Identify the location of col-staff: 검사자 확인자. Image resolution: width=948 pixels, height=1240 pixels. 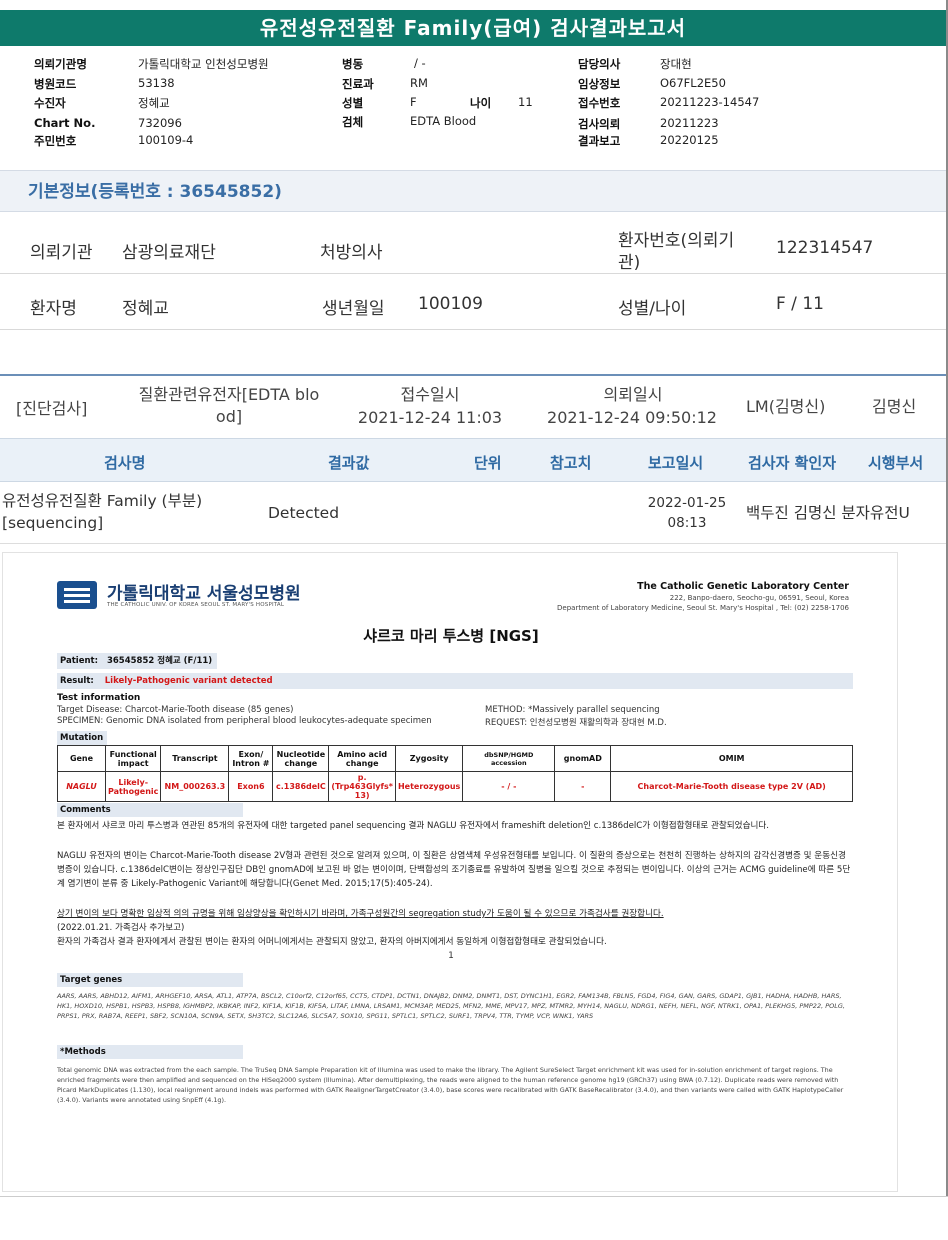
(792, 463).